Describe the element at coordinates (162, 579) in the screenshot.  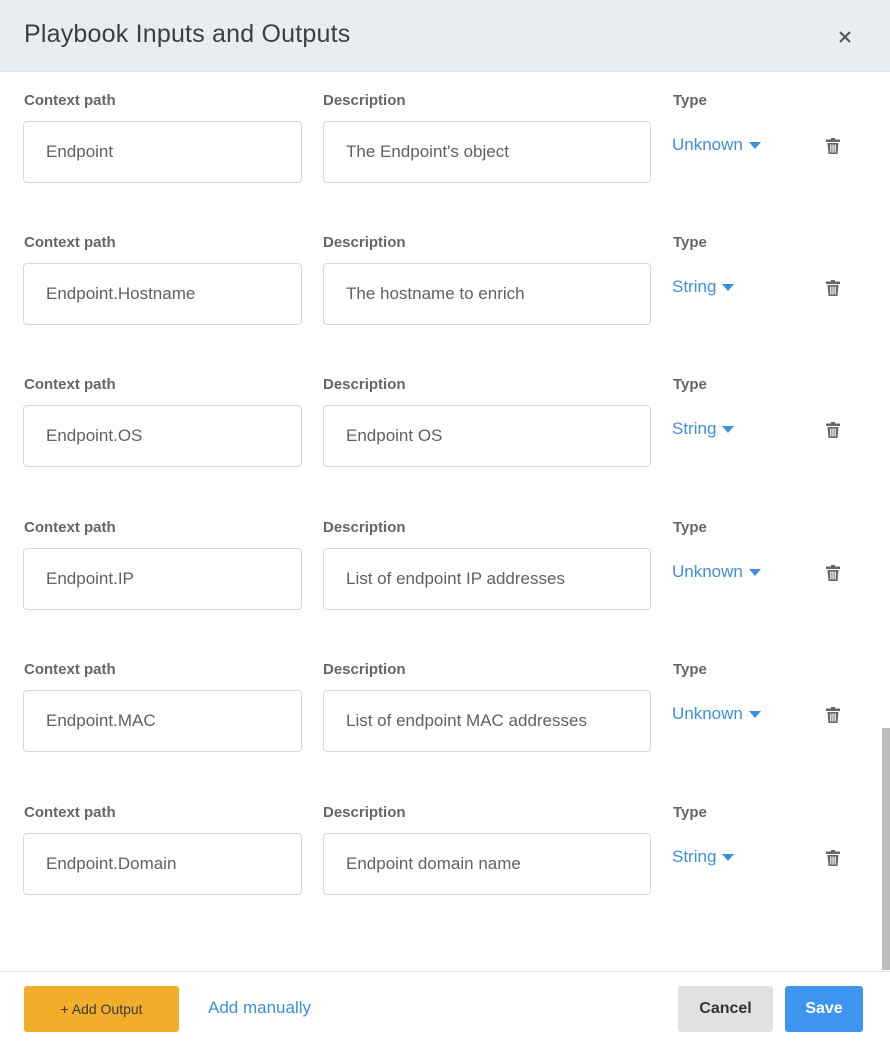
I see `context-path-input: Endpoint.IP` at that location.